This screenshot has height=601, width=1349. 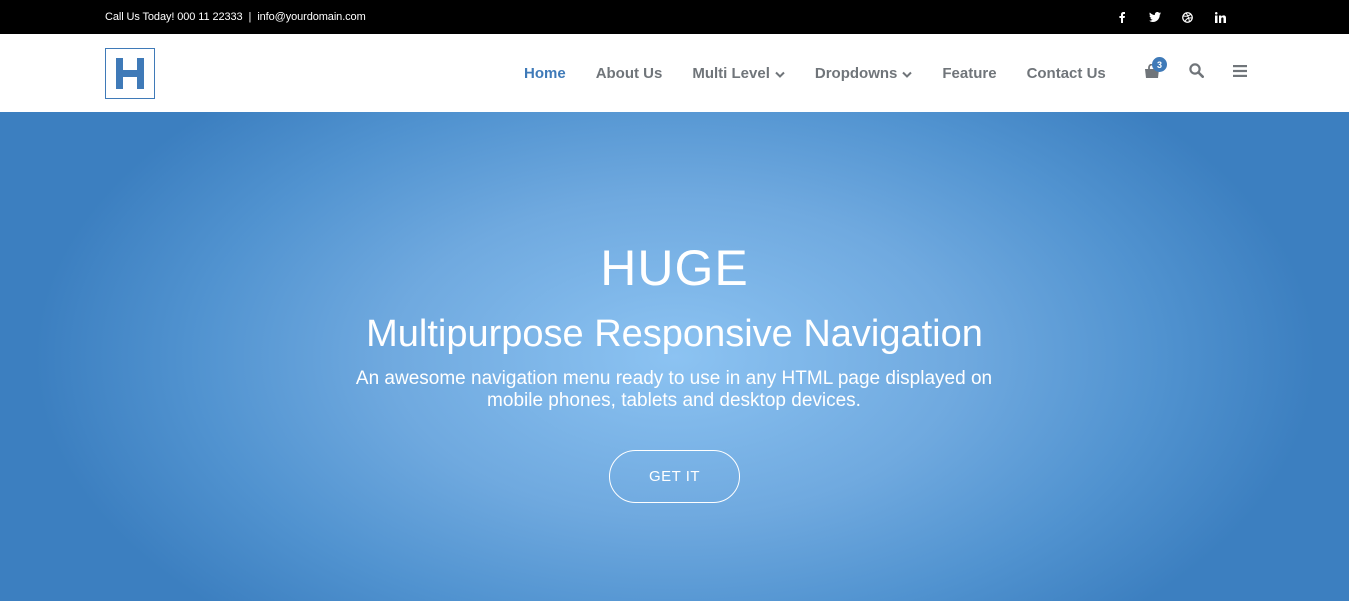 I want to click on linkedin-icon, so click(x=1220, y=17).